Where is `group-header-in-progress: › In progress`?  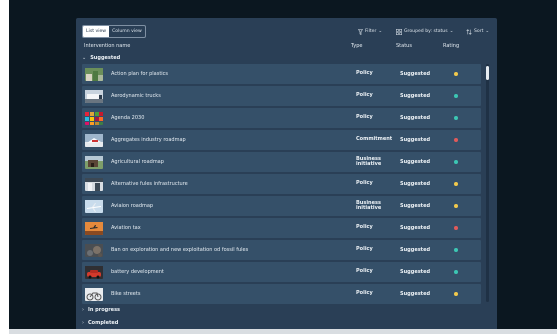 group-header-in-progress: › In progress is located at coordinates (101, 310).